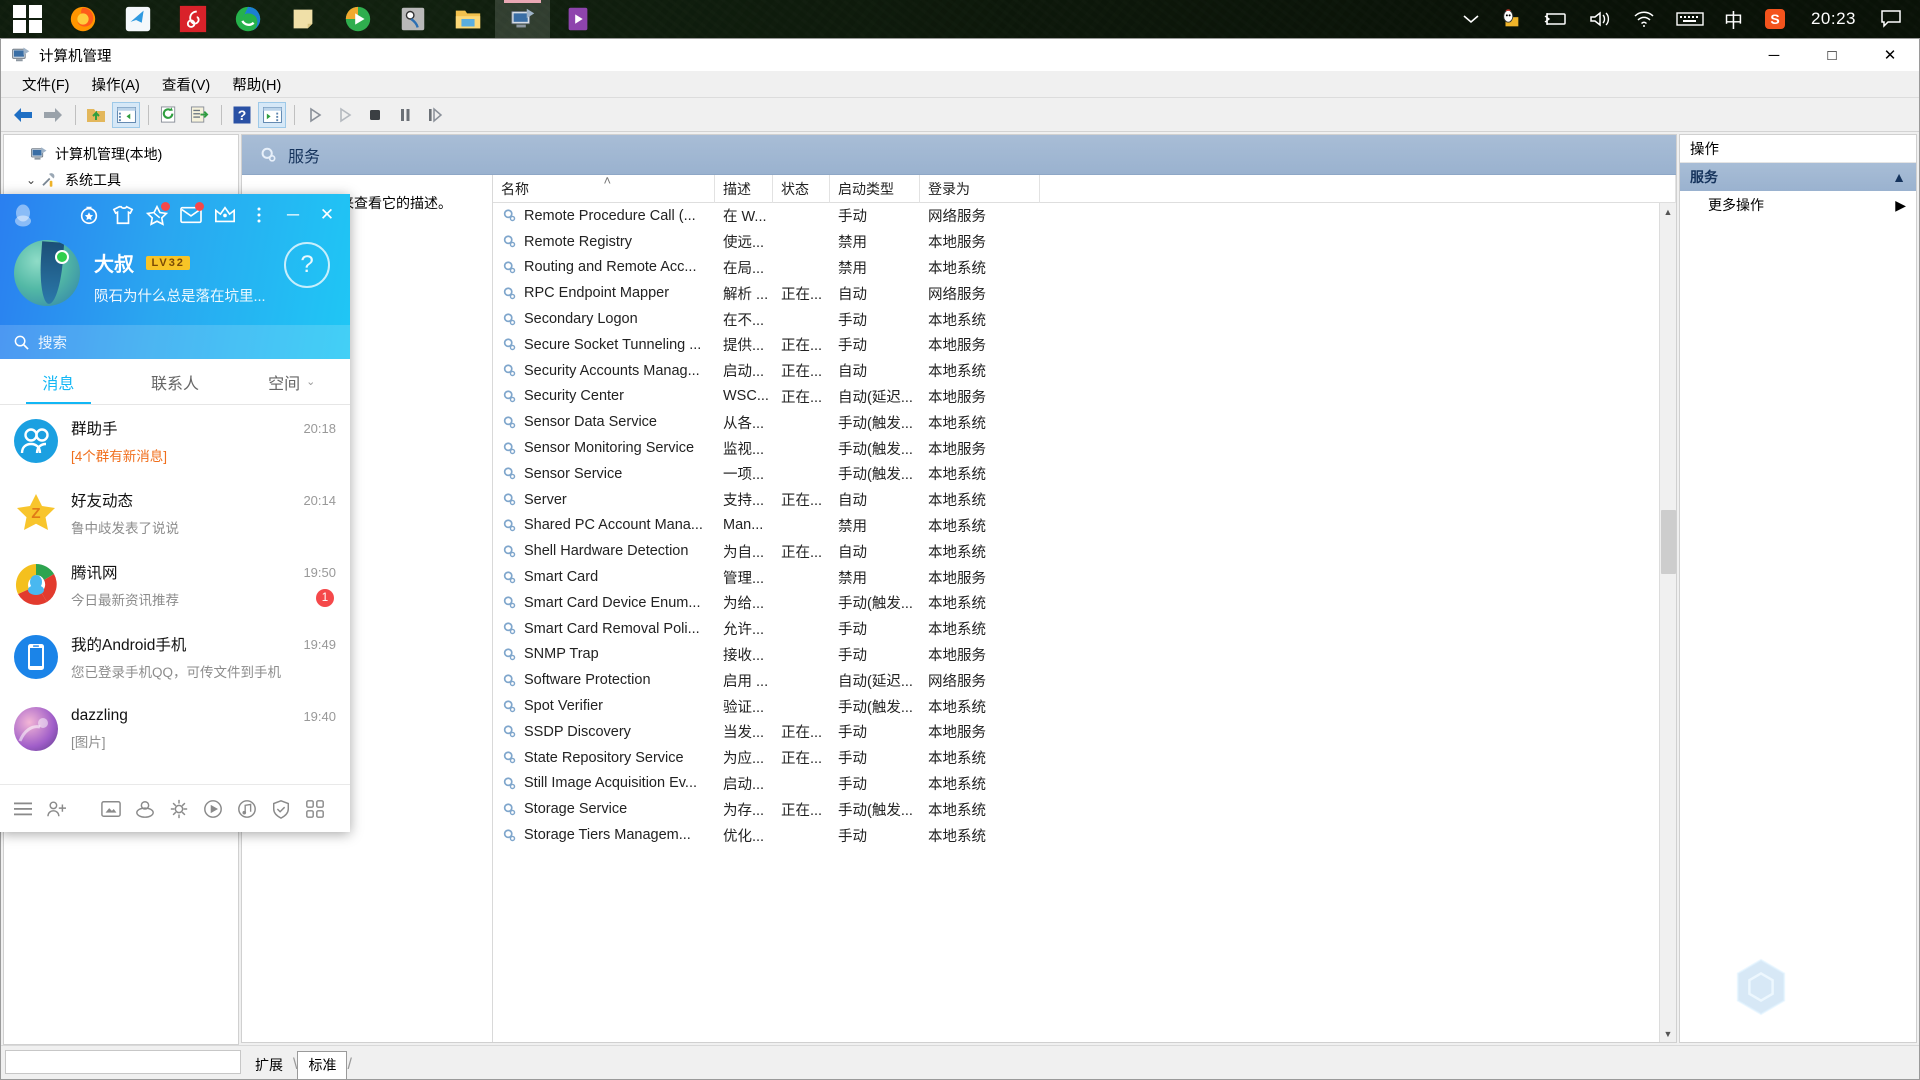 This screenshot has height=1080, width=1920. Describe the element at coordinates (199, 115) in the screenshot. I see `export-list-button` at that location.